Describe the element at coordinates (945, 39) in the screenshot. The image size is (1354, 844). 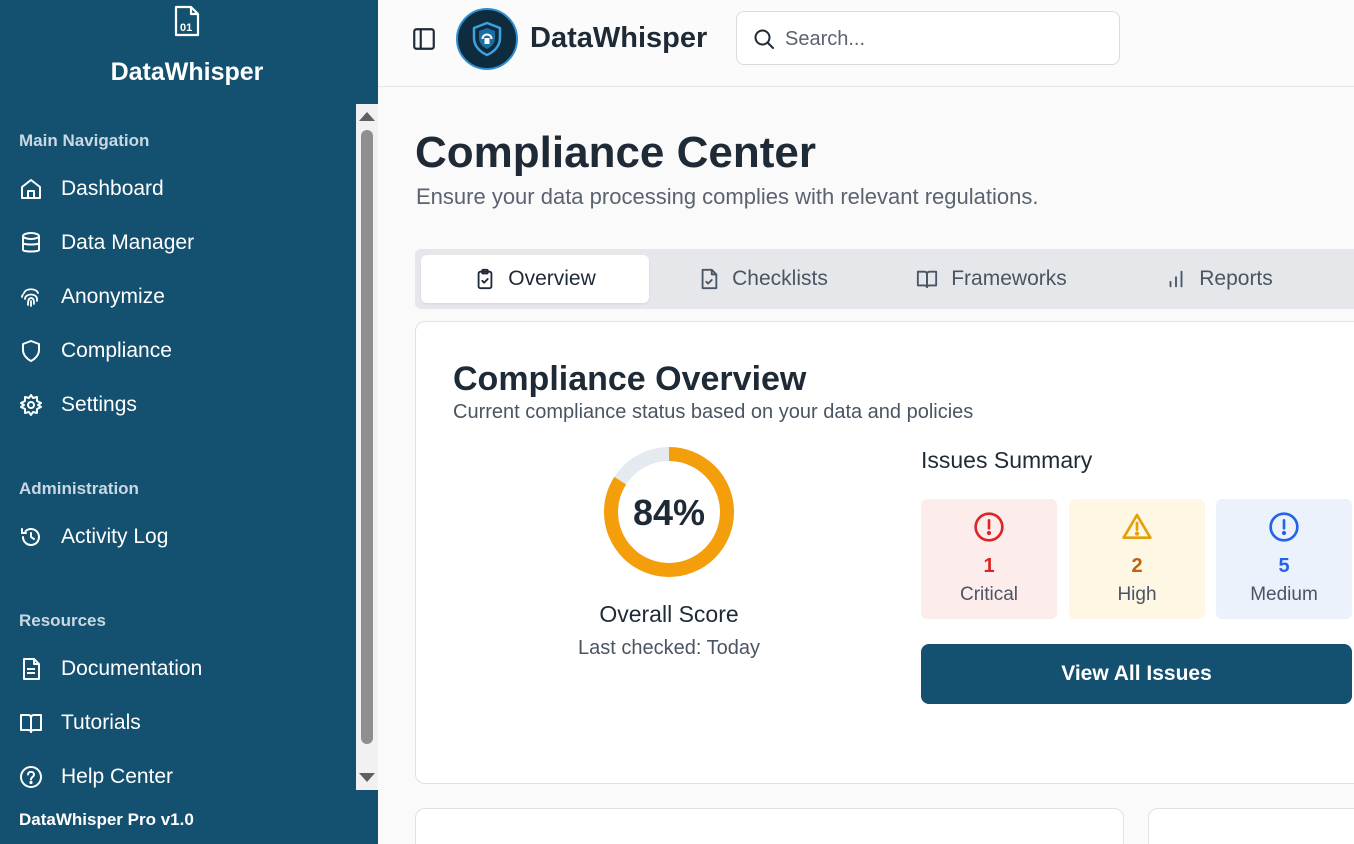
I see `search-input` at that location.